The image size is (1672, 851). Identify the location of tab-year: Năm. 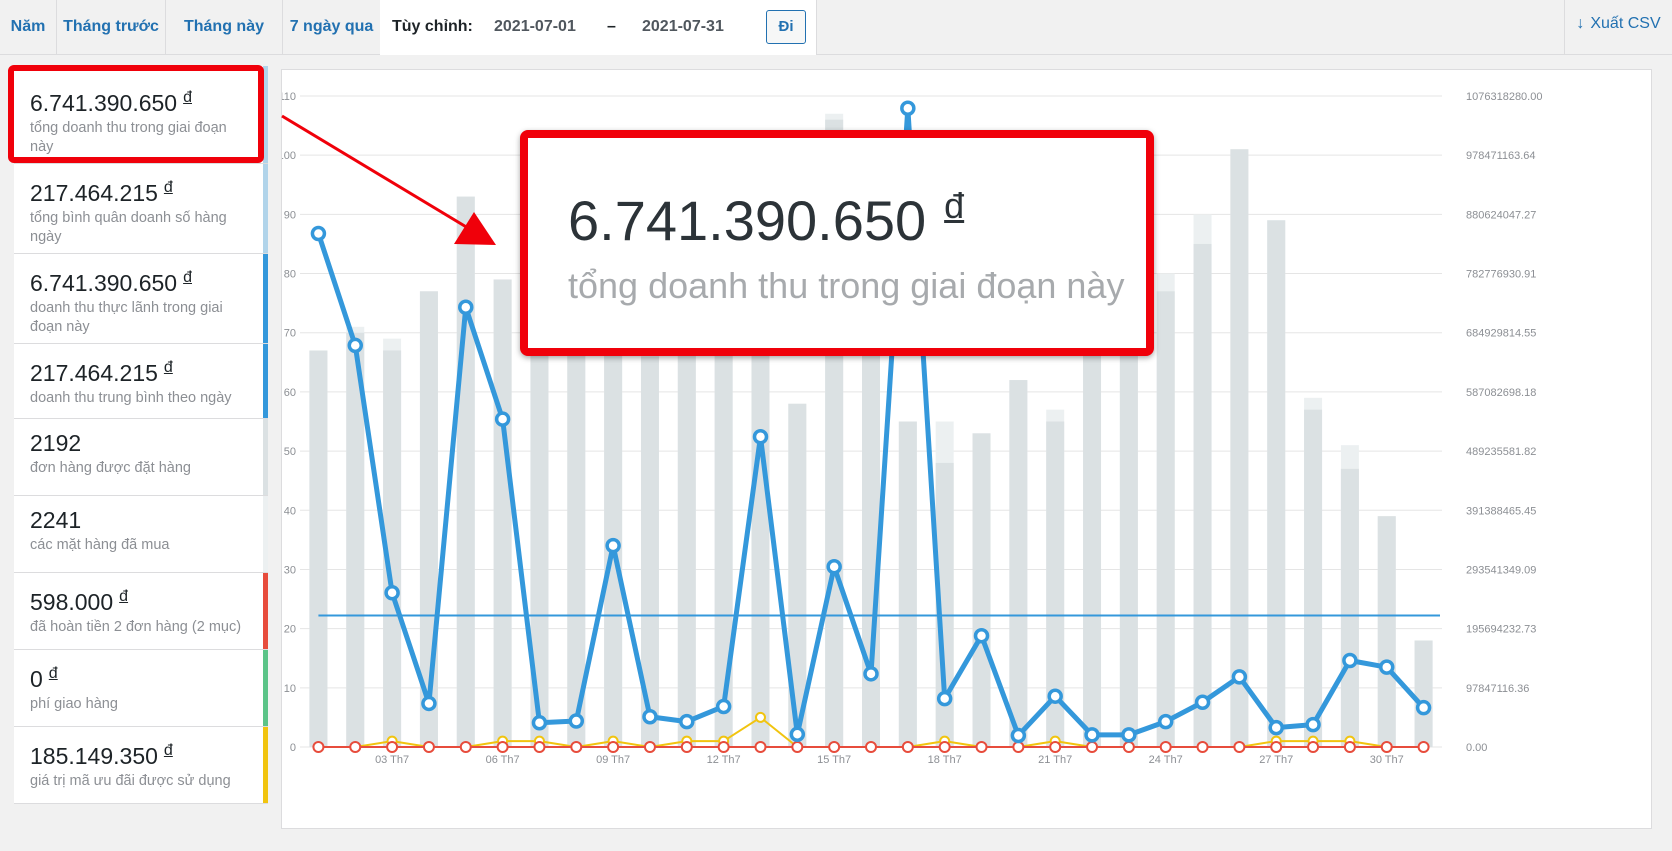
(28, 27).